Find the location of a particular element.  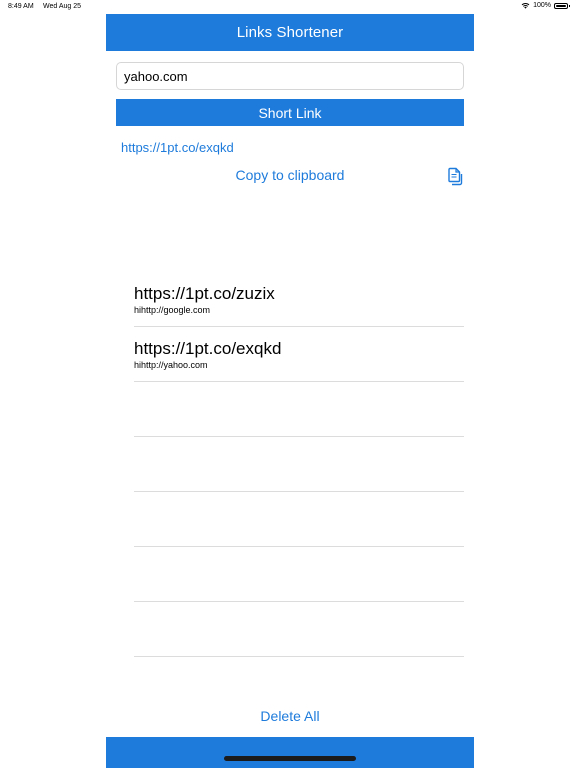

home-indicator is located at coordinates (290, 758).